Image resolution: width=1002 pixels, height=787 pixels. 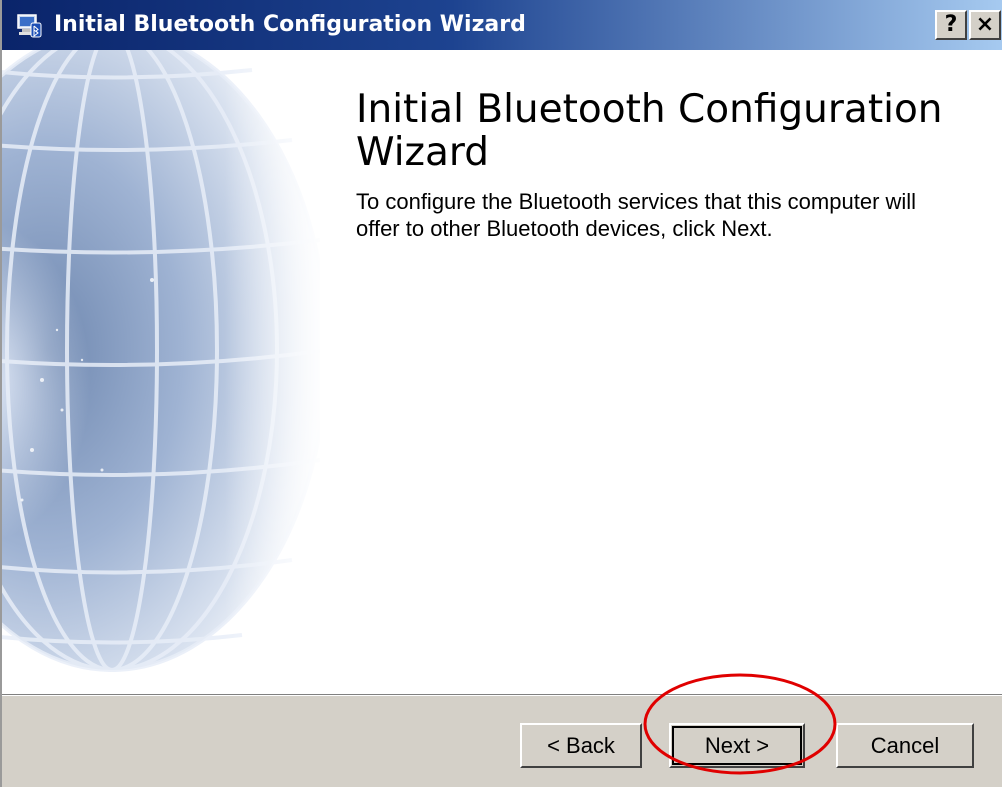 What do you see at coordinates (502, 741) in the screenshot?
I see `wizard-footer: < Back Next > Cancel` at bounding box center [502, 741].